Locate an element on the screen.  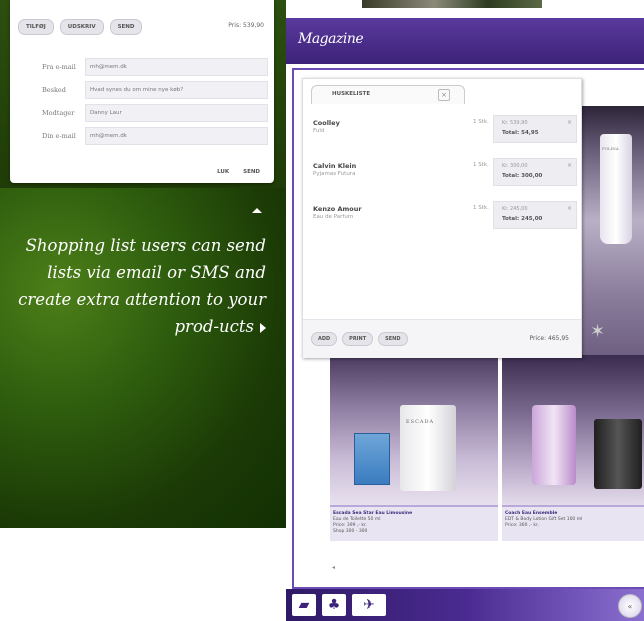
item-unit-price: Kr. 300,00 is located at coordinates (515, 166).